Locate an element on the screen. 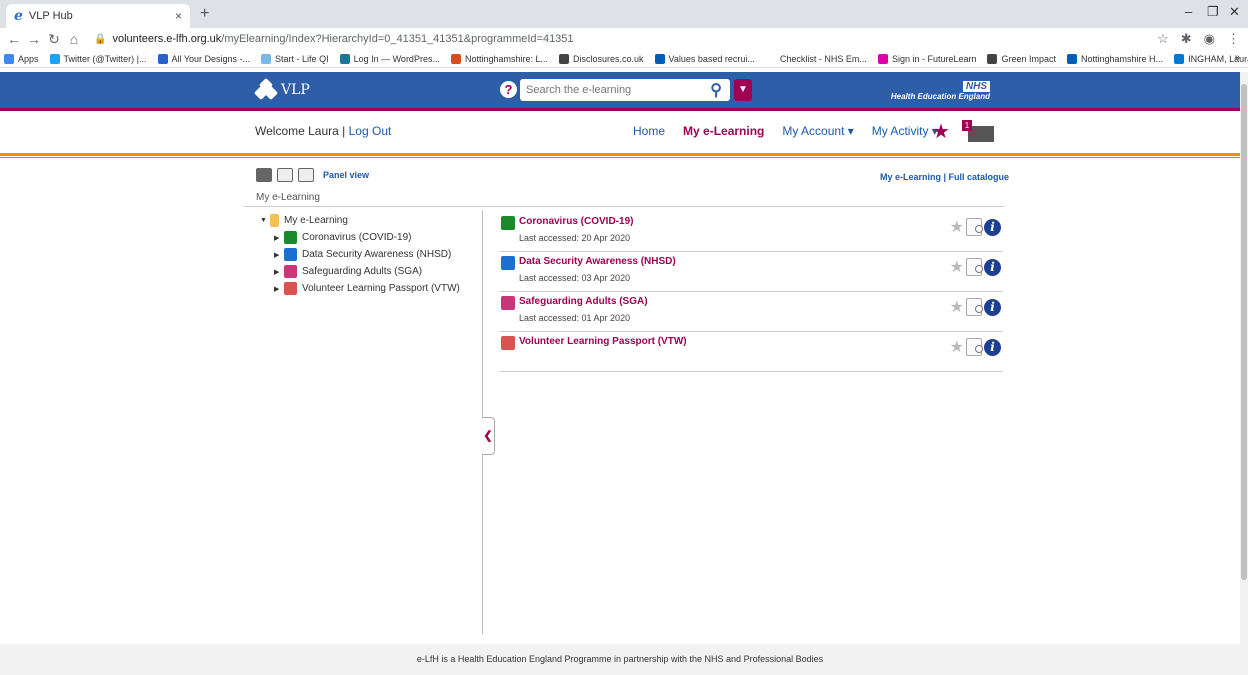 Image resolution: width=1248 pixels, height=675 pixels. list-view-icon is located at coordinates (285, 175).